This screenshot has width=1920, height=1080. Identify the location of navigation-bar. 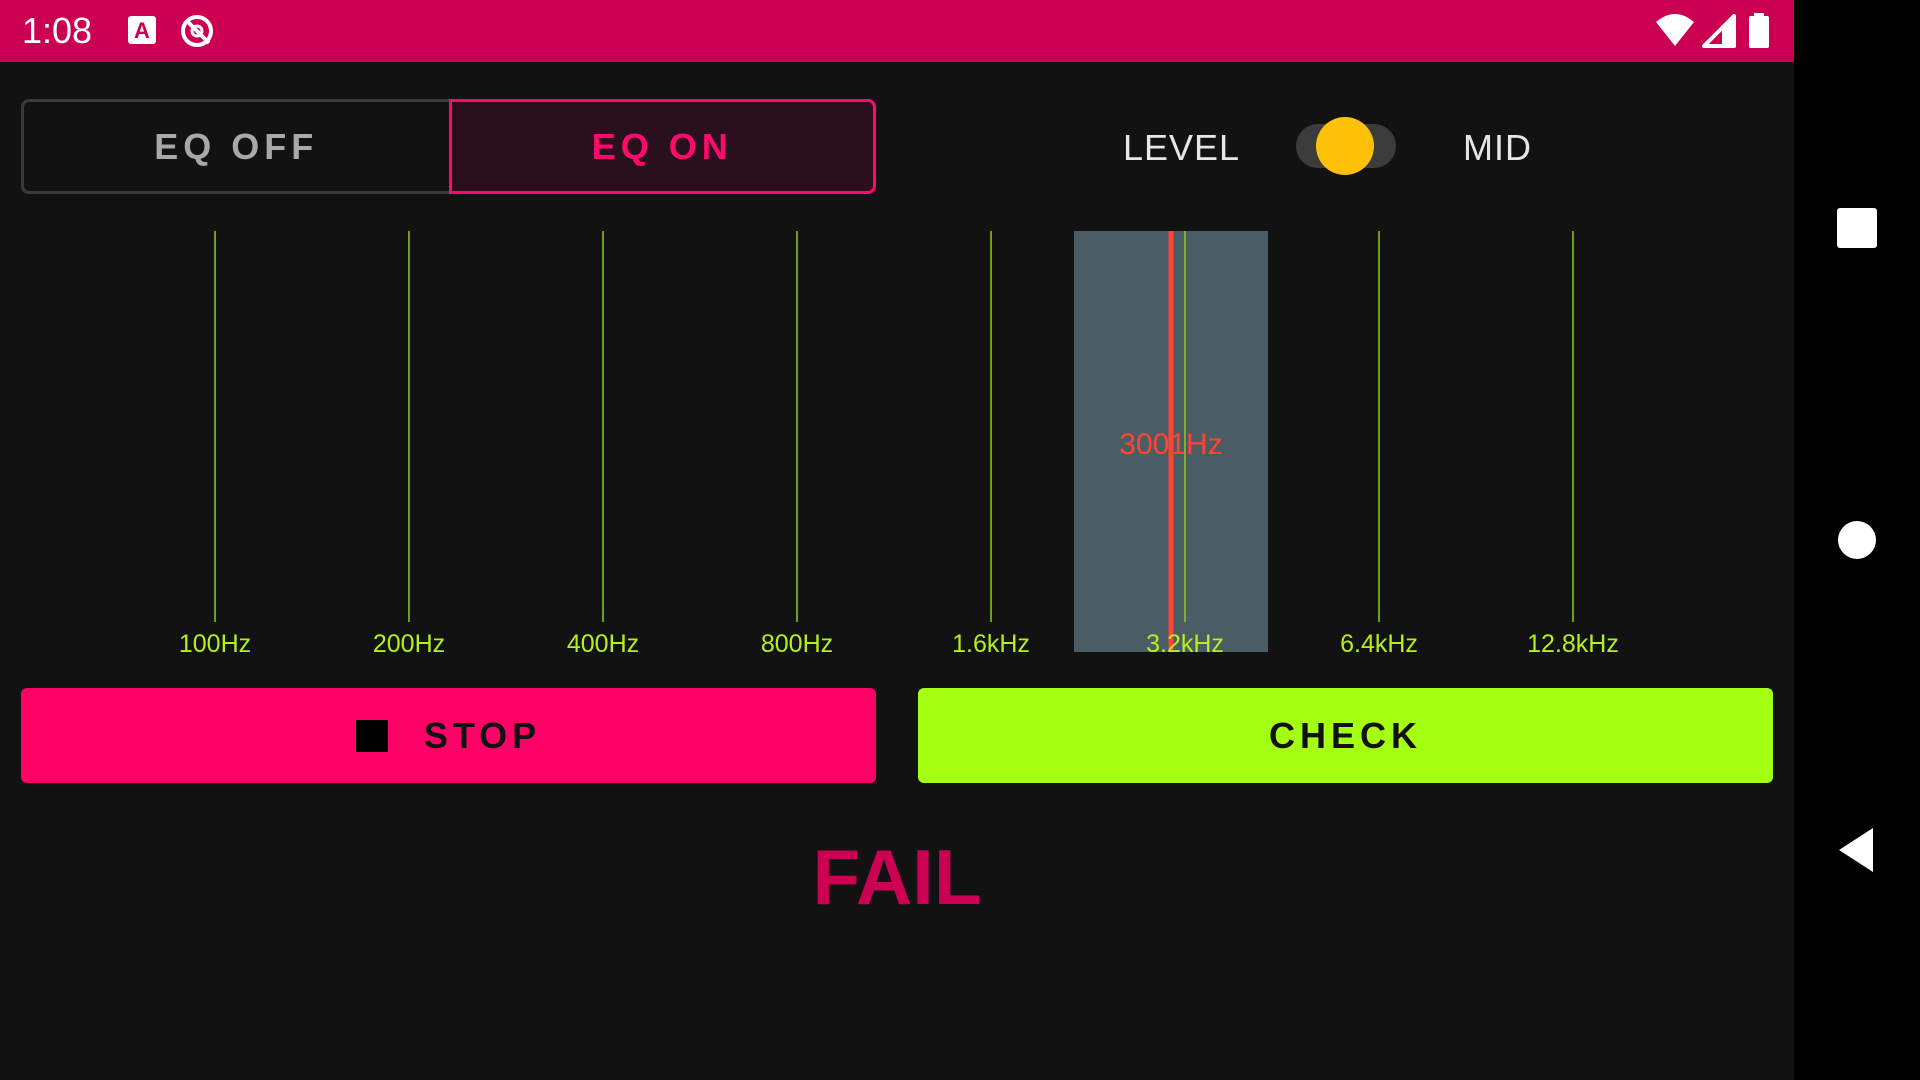
(1857, 540).